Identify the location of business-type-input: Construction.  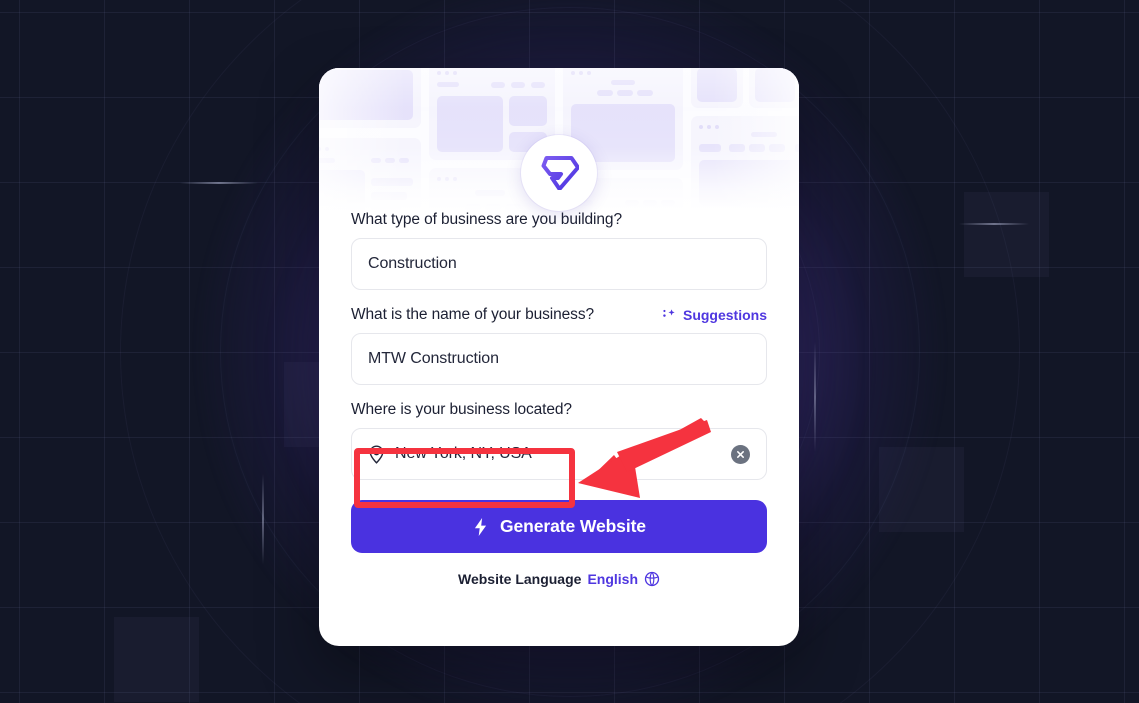
(559, 264).